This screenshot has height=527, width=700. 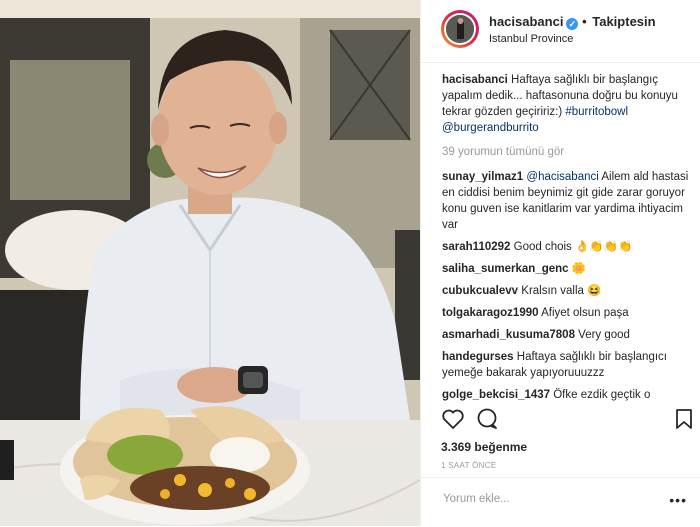 I want to click on comment-item: golge_bekcisi_1437 Öfke ezdik geçtik o, so click(x=568, y=395).